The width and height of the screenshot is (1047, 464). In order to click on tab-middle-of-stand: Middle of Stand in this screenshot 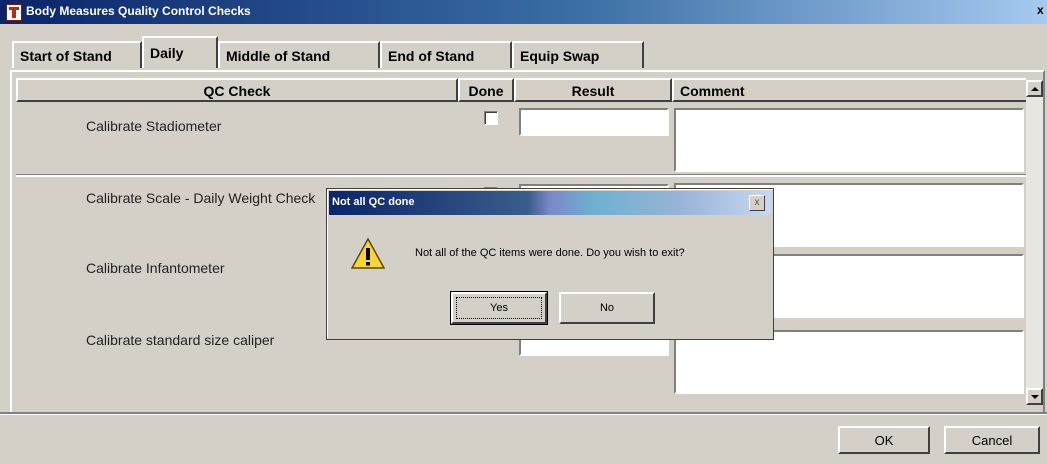, I will do `click(299, 54)`.